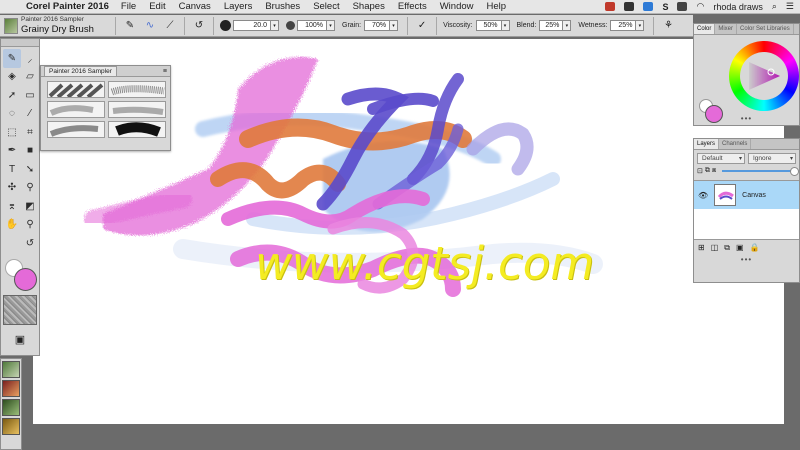 This screenshot has height=450, width=800. What do you see at coordinates (12, 132) in the screenshot?
I see `transform-tool-icon: ⬚` at bounding box center [12, 132].